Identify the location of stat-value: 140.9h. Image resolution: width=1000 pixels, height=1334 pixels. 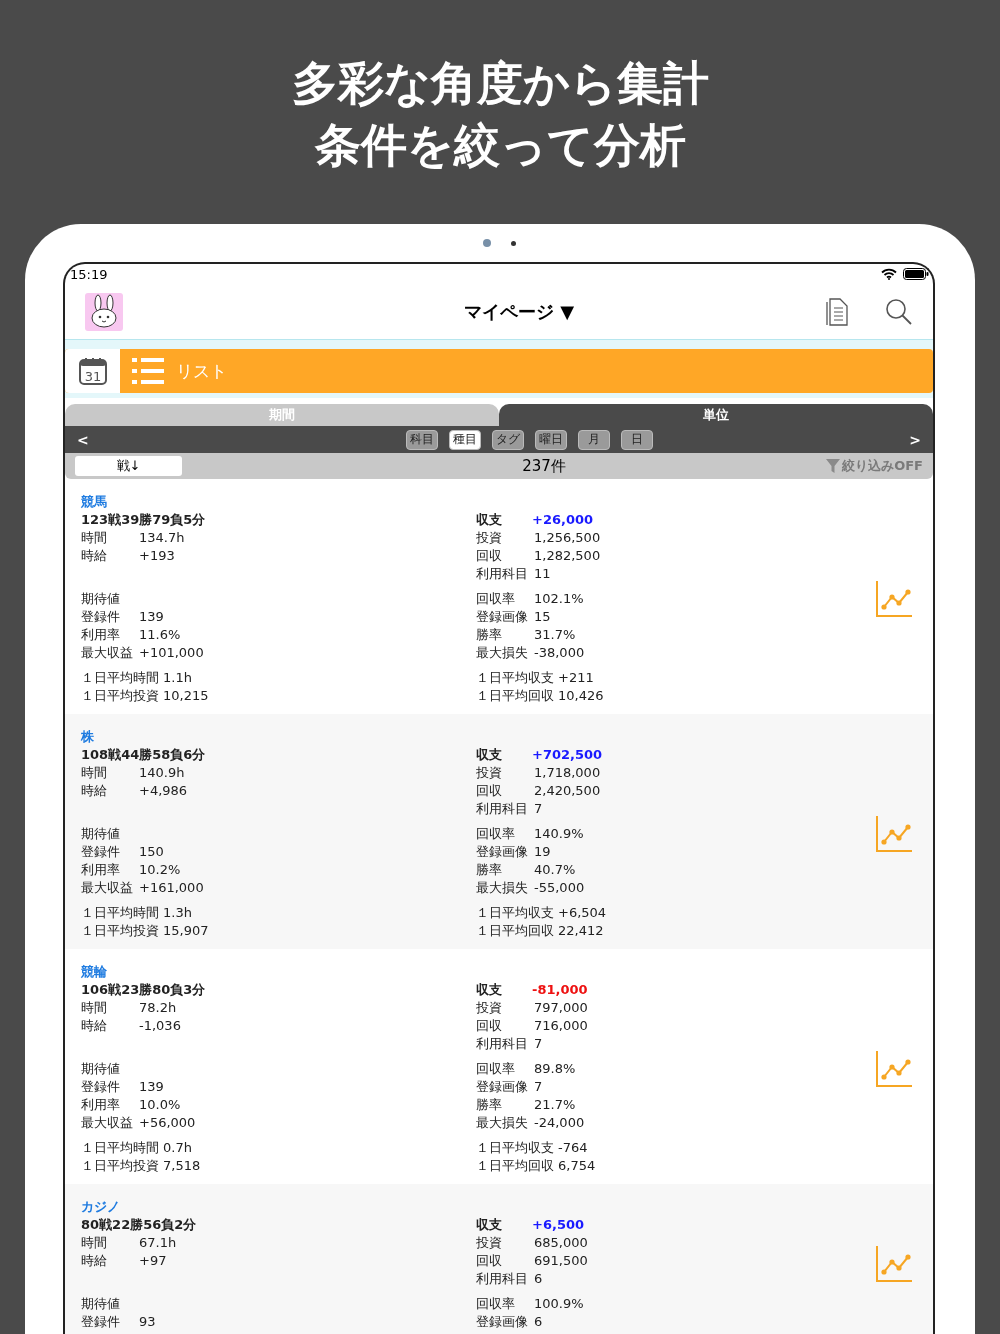
(162, 773).